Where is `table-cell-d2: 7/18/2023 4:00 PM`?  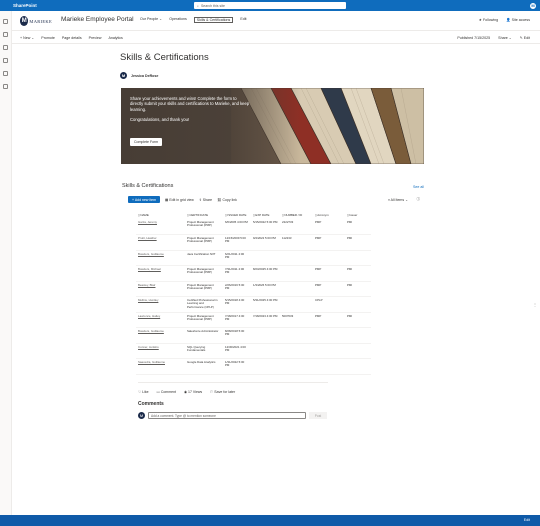
table-cell-d2: 7/18/2023 4:00 PM is located at coordinates (265, 320).